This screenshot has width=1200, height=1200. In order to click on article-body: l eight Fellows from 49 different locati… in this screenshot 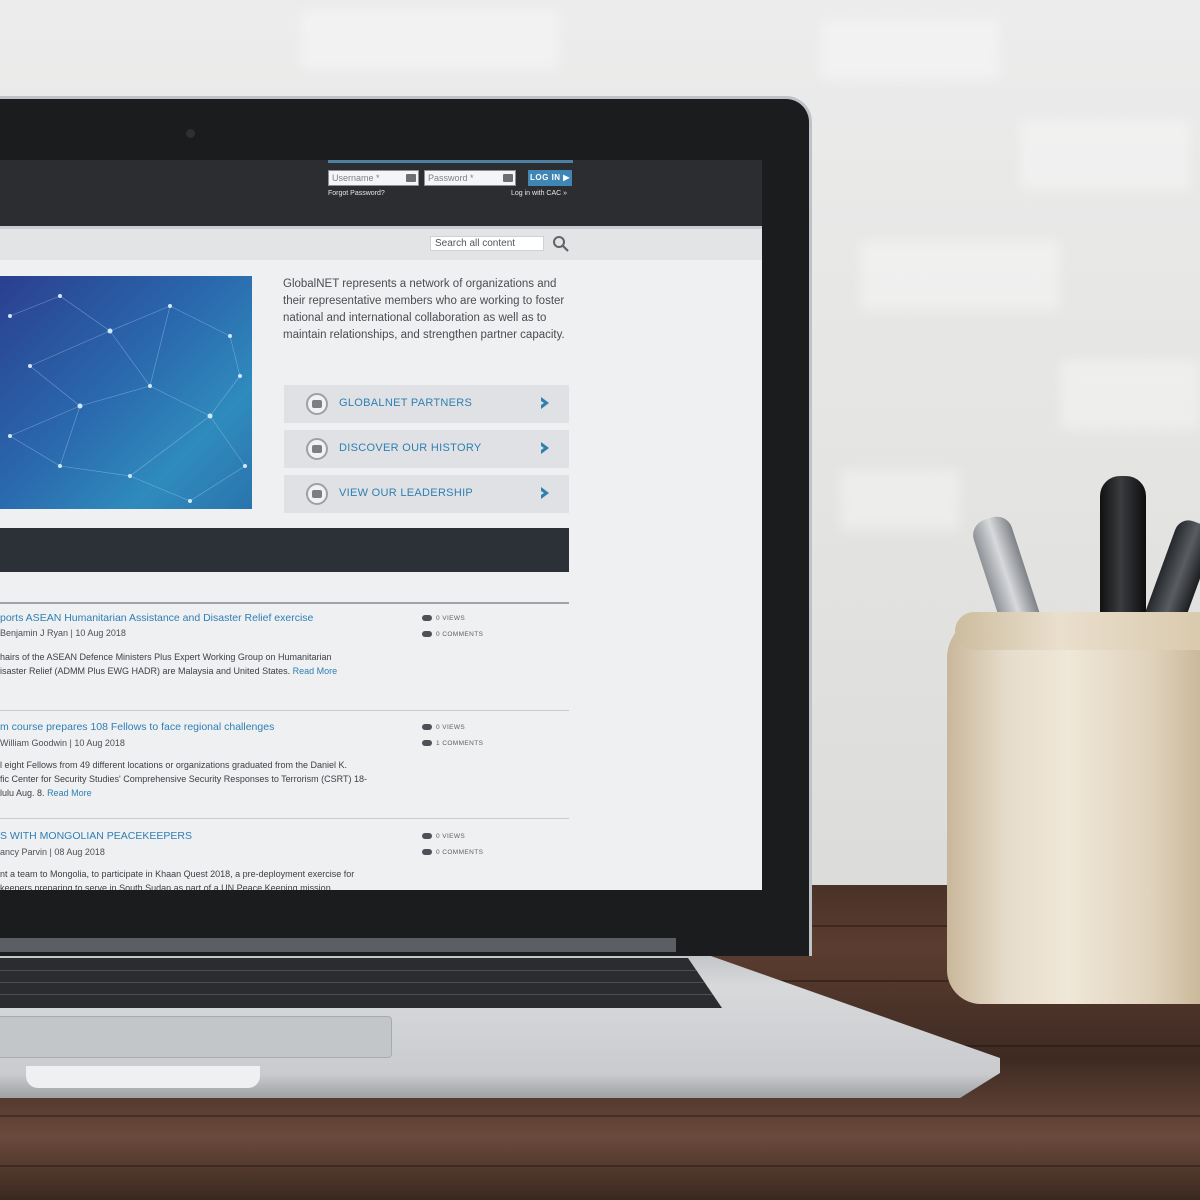, I will do `click(200, 779)`.